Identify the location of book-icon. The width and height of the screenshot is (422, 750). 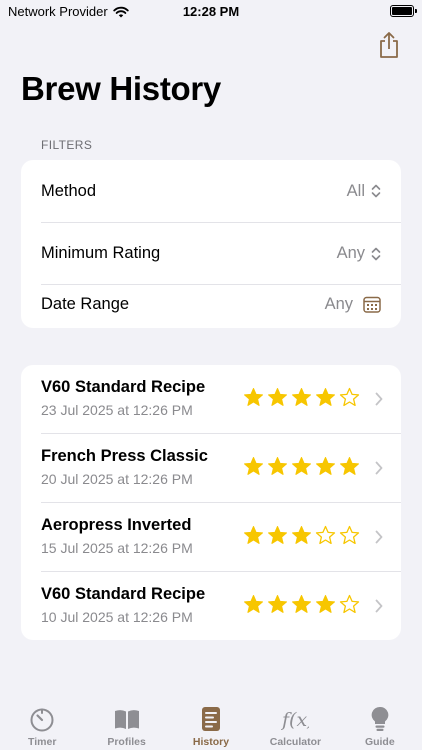
(126, 719).